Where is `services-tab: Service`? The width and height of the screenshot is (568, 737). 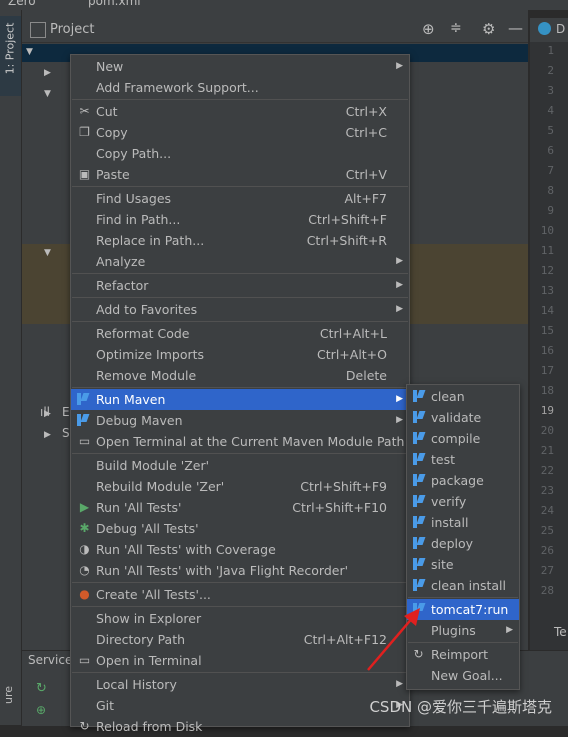
services-tab: Service is located at coordinates (50, 660).